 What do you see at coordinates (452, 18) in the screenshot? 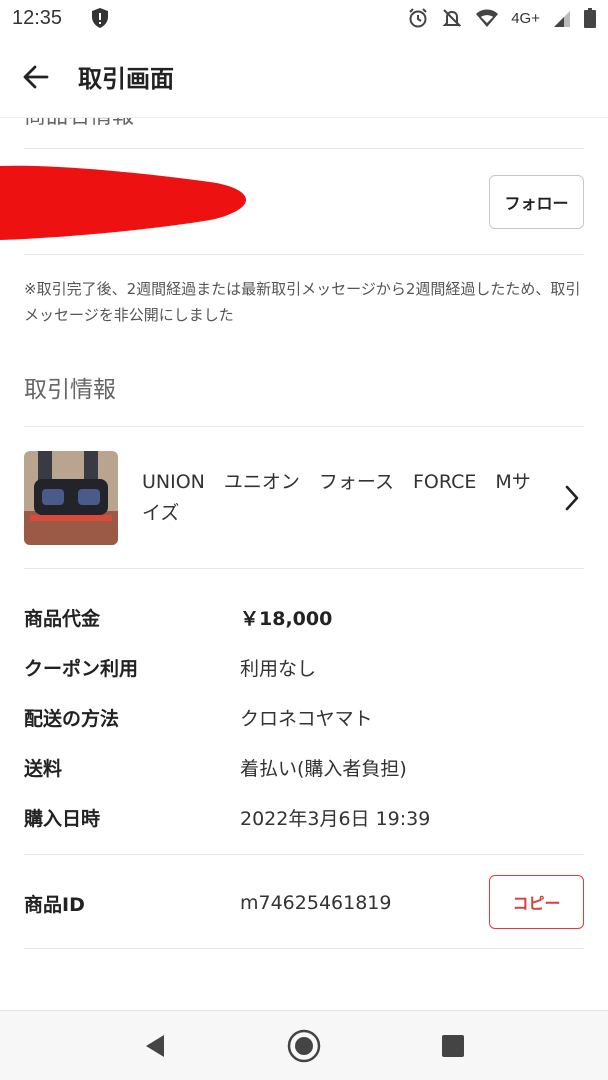
I see `mute-icon` at bounding box center [452, 18].